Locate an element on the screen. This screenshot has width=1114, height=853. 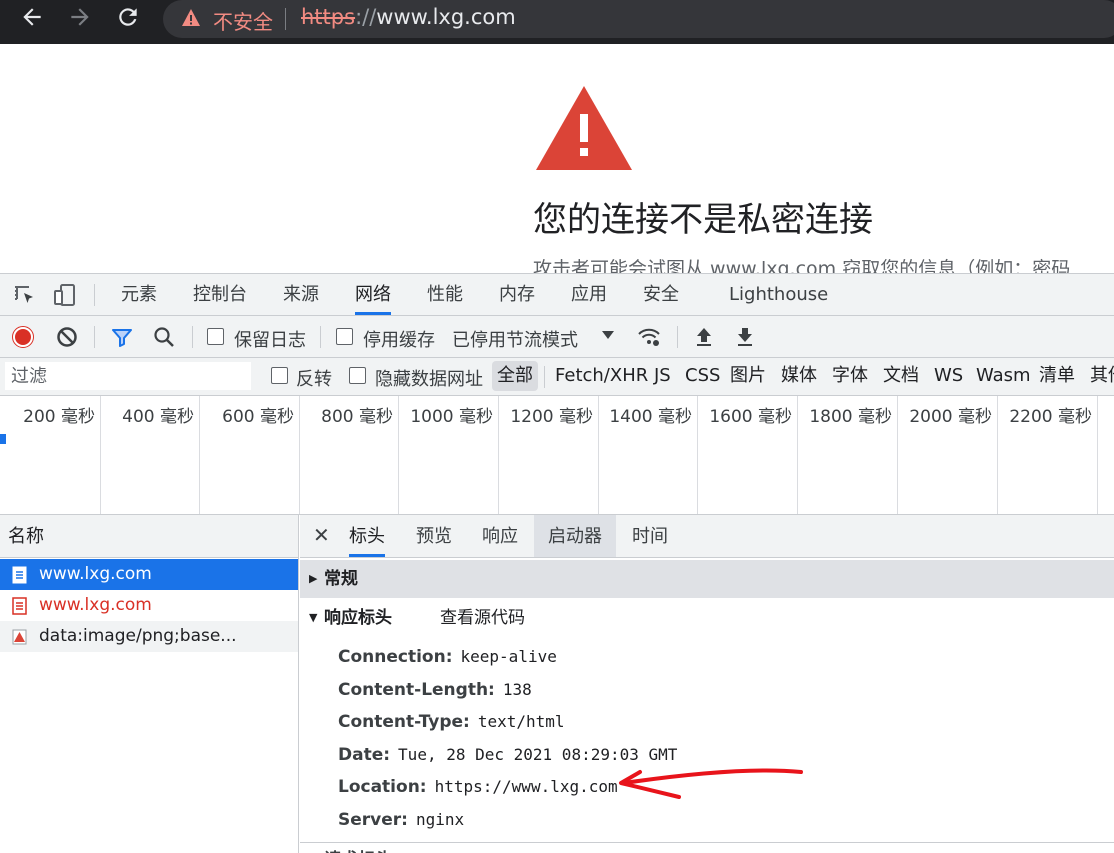
tab-headers: 标头 is located at coordinates (367, 536).